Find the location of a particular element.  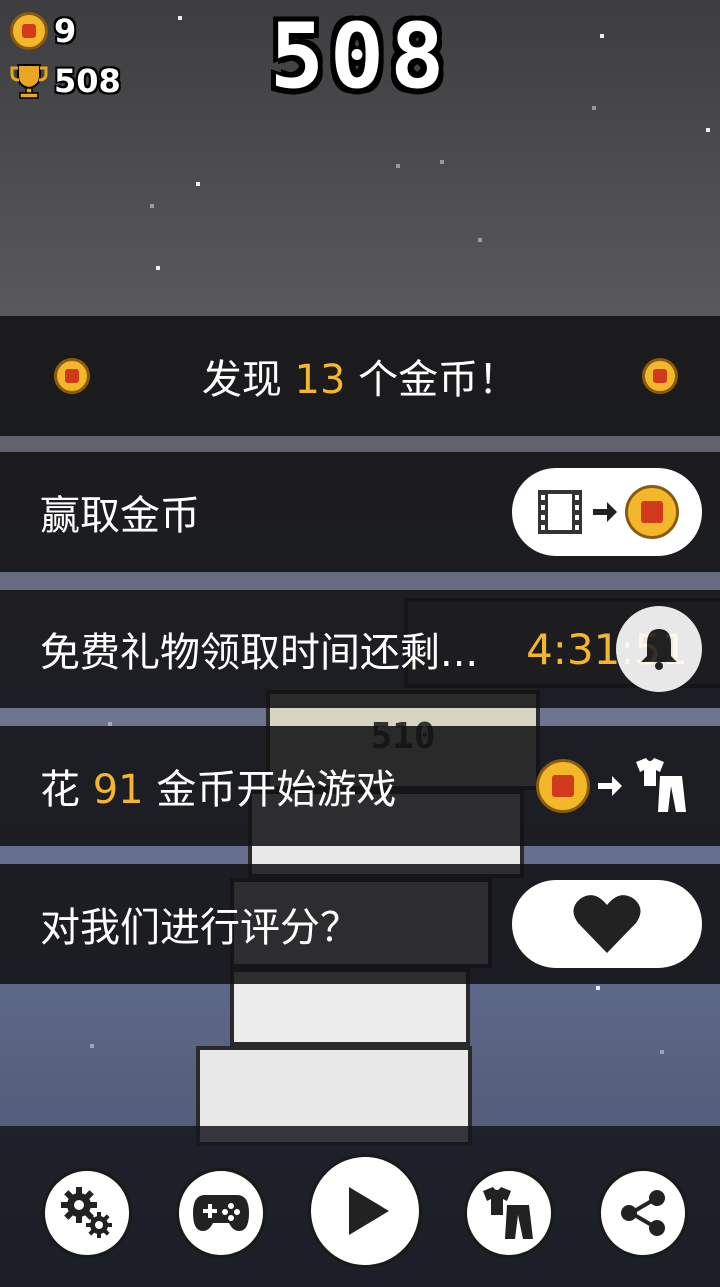

bell-icon is located at coordinates (659, 649).